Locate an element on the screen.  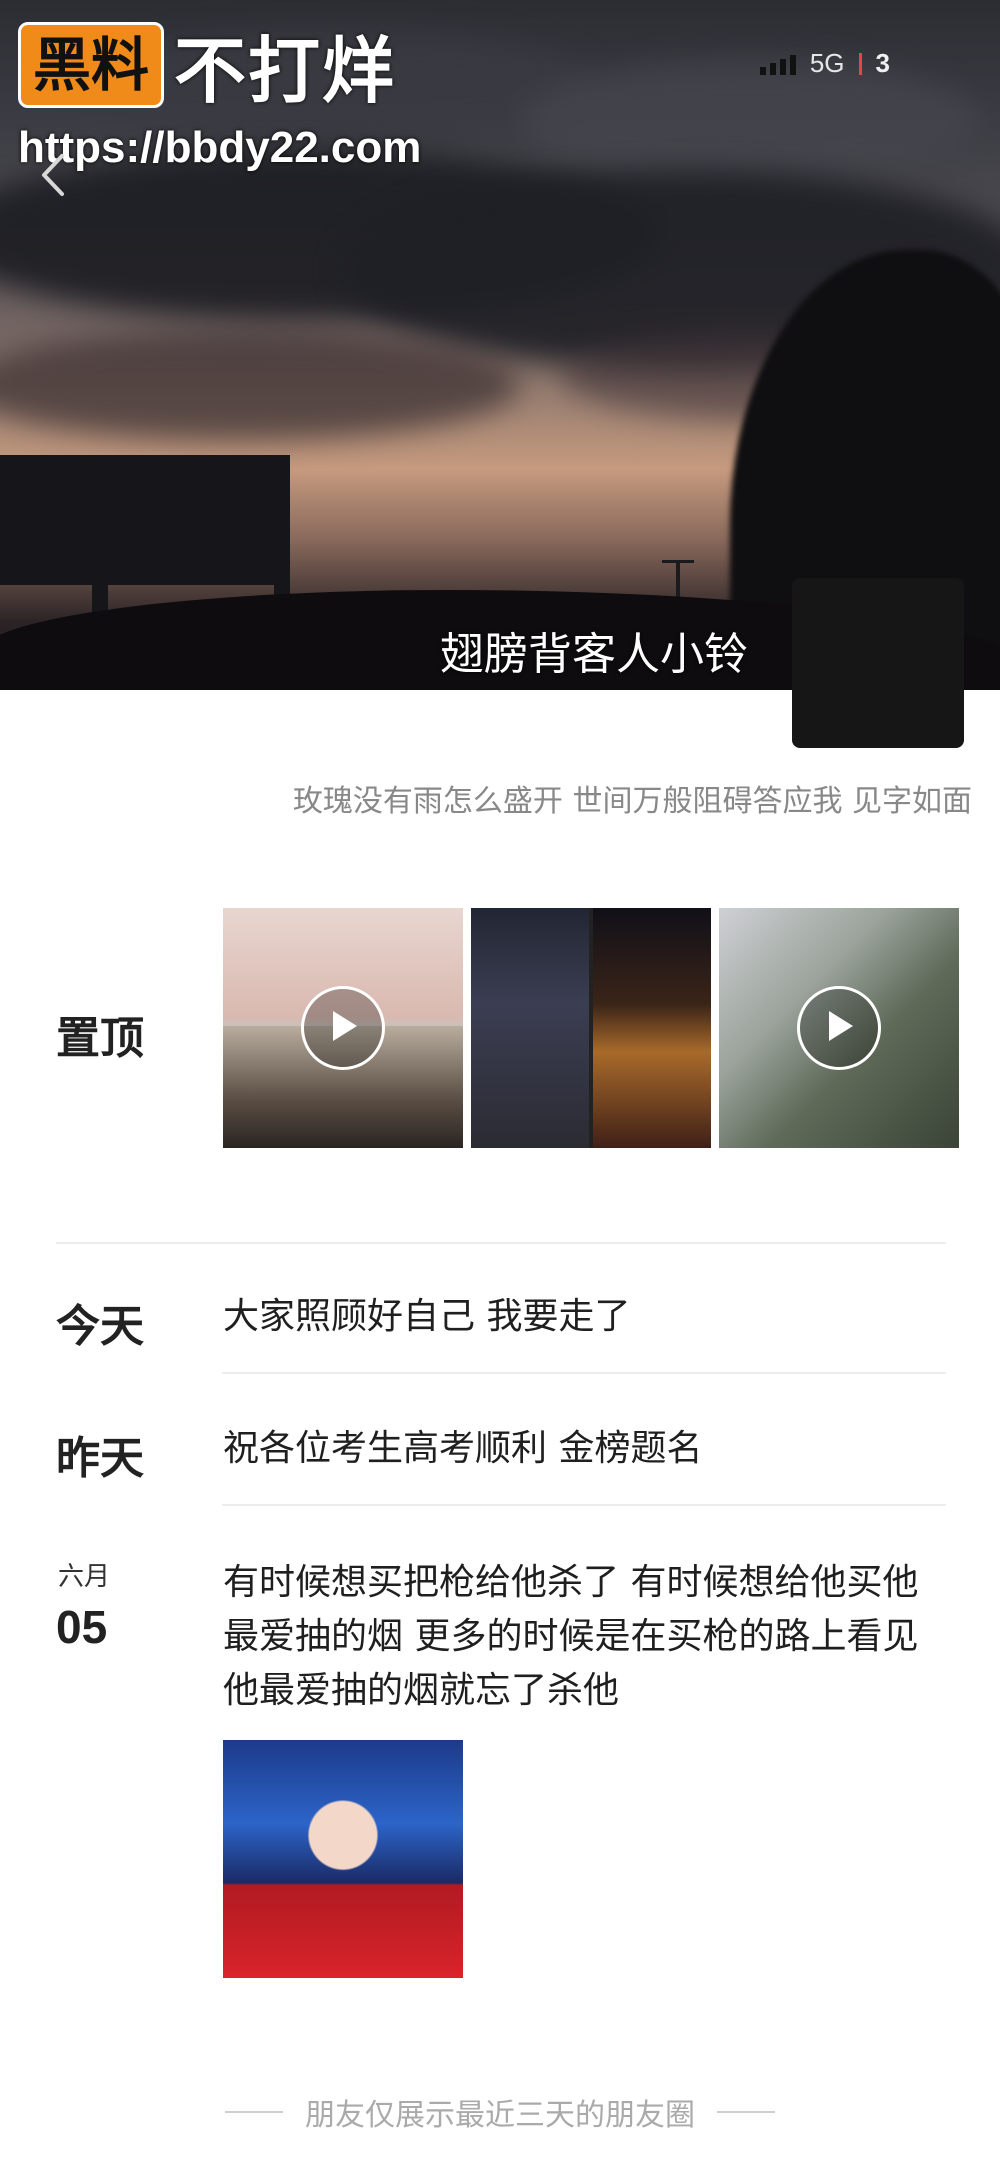
watermark-url: https://bbdy22.com is located at coordinates (220, 147).